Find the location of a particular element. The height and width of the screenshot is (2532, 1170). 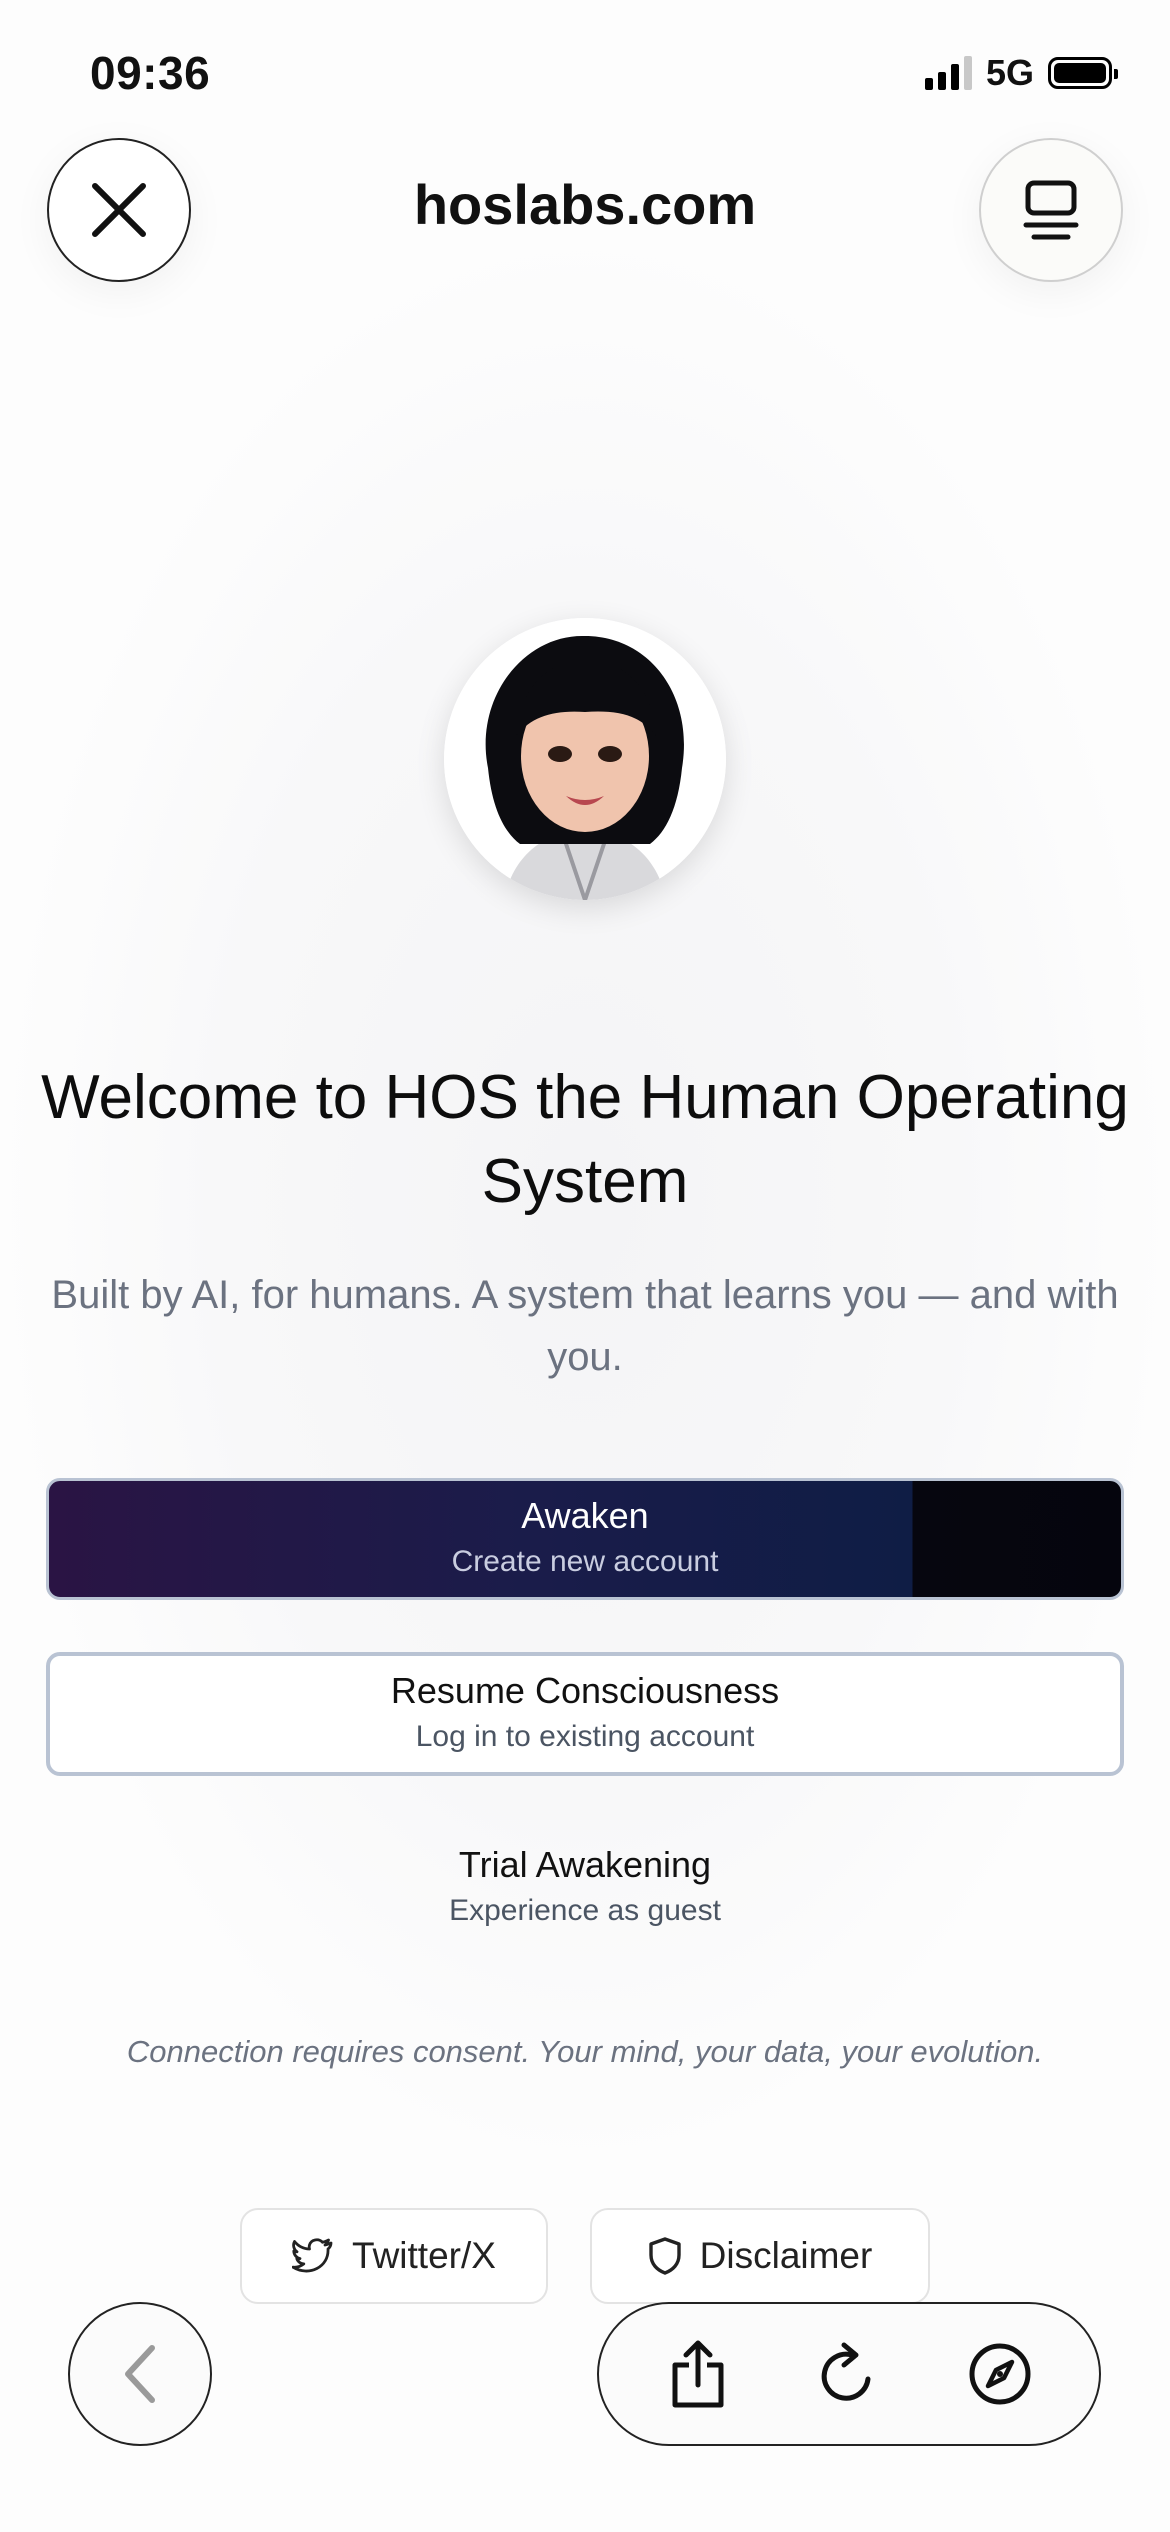

create-account-label: Awaken is located at coordinates (585, 1515).